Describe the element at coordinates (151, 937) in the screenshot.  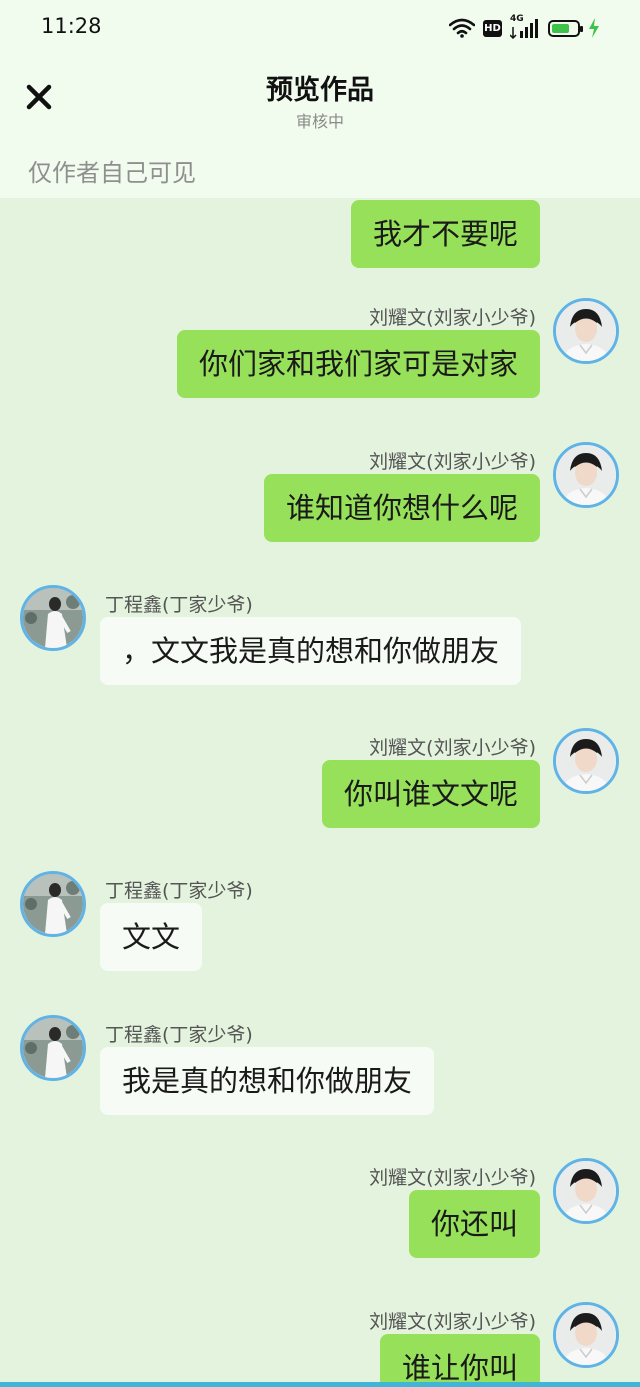
I see `message-bubble: 文文` at that location.